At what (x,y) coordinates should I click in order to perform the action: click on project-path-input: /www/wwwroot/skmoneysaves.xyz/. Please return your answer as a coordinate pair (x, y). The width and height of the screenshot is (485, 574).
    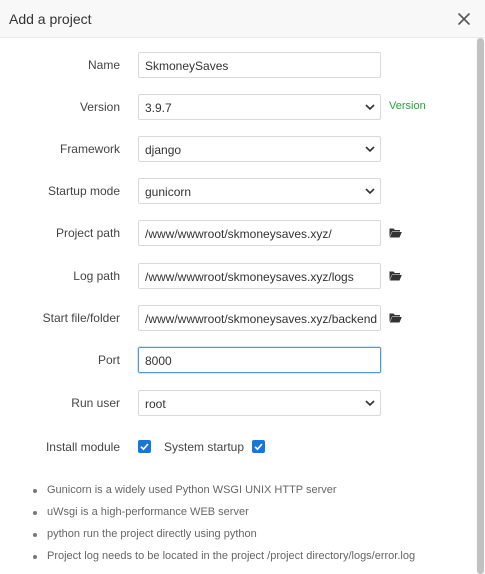
    Looking at the image, I should click on (259, 233).